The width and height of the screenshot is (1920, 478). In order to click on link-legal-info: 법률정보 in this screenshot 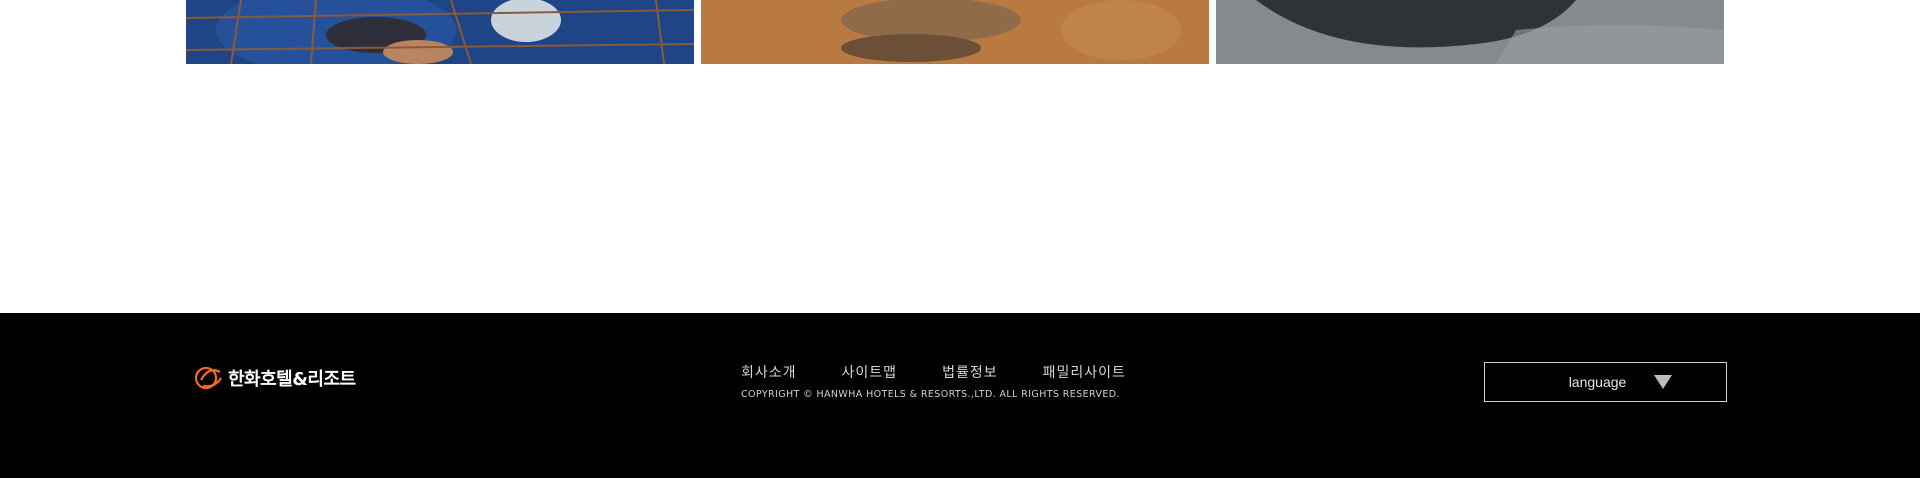, I will do `click(970, 372)`.